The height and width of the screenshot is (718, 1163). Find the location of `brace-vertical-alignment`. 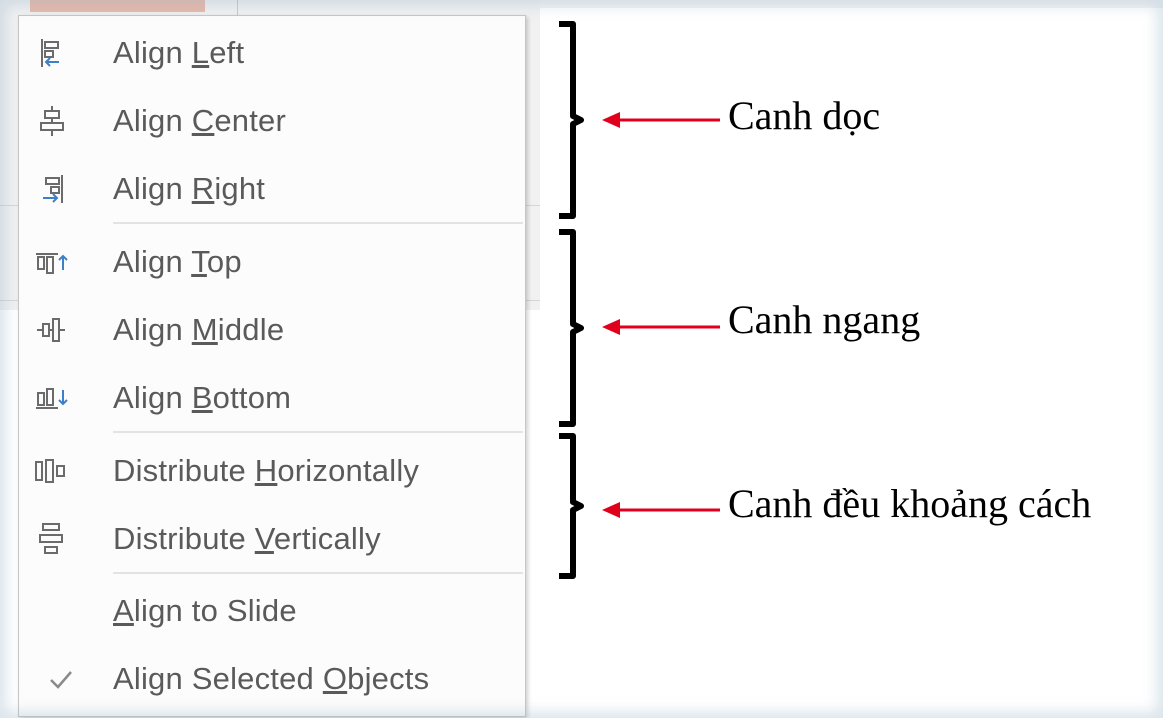

brace-vertical-alignment is located at coordinates (571, 120).